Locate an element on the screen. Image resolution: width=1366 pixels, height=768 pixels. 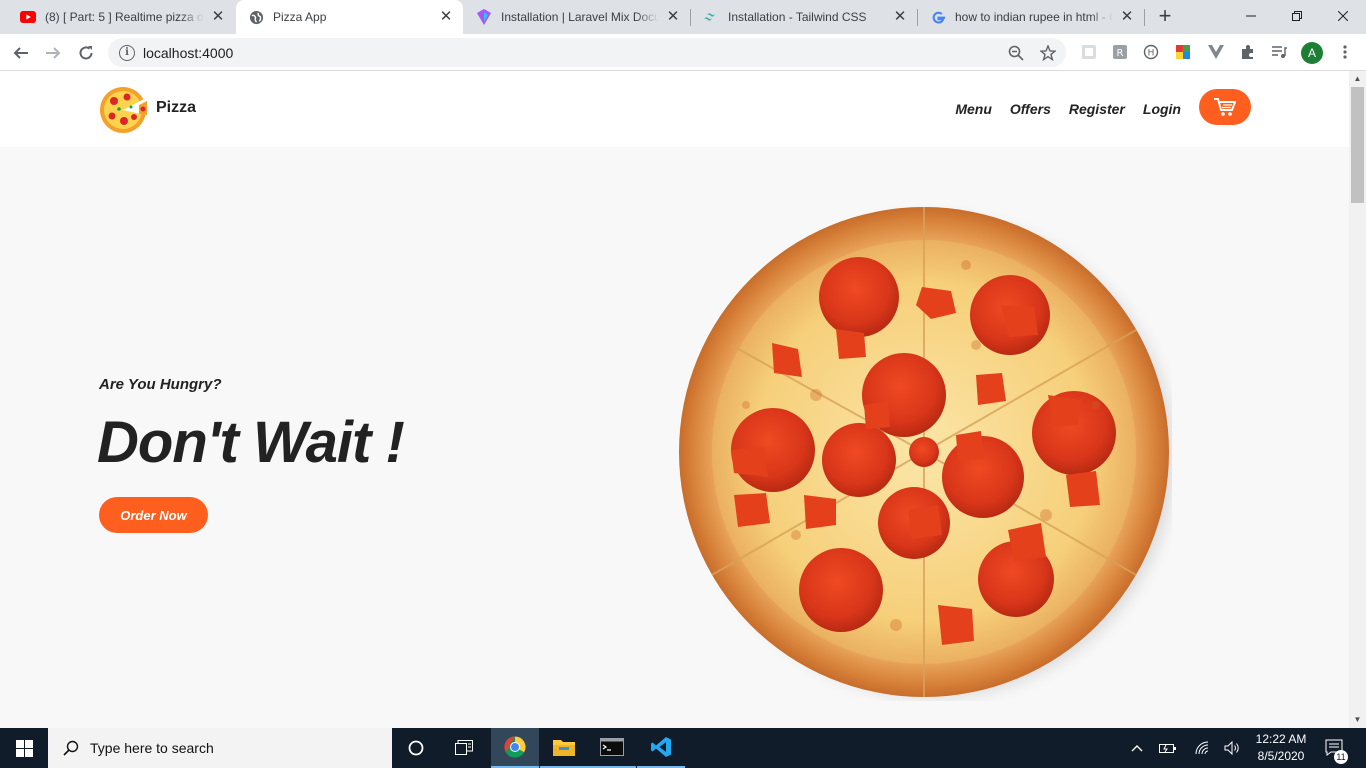
chrome-menu-icon is located at coordinates (1345, 52).